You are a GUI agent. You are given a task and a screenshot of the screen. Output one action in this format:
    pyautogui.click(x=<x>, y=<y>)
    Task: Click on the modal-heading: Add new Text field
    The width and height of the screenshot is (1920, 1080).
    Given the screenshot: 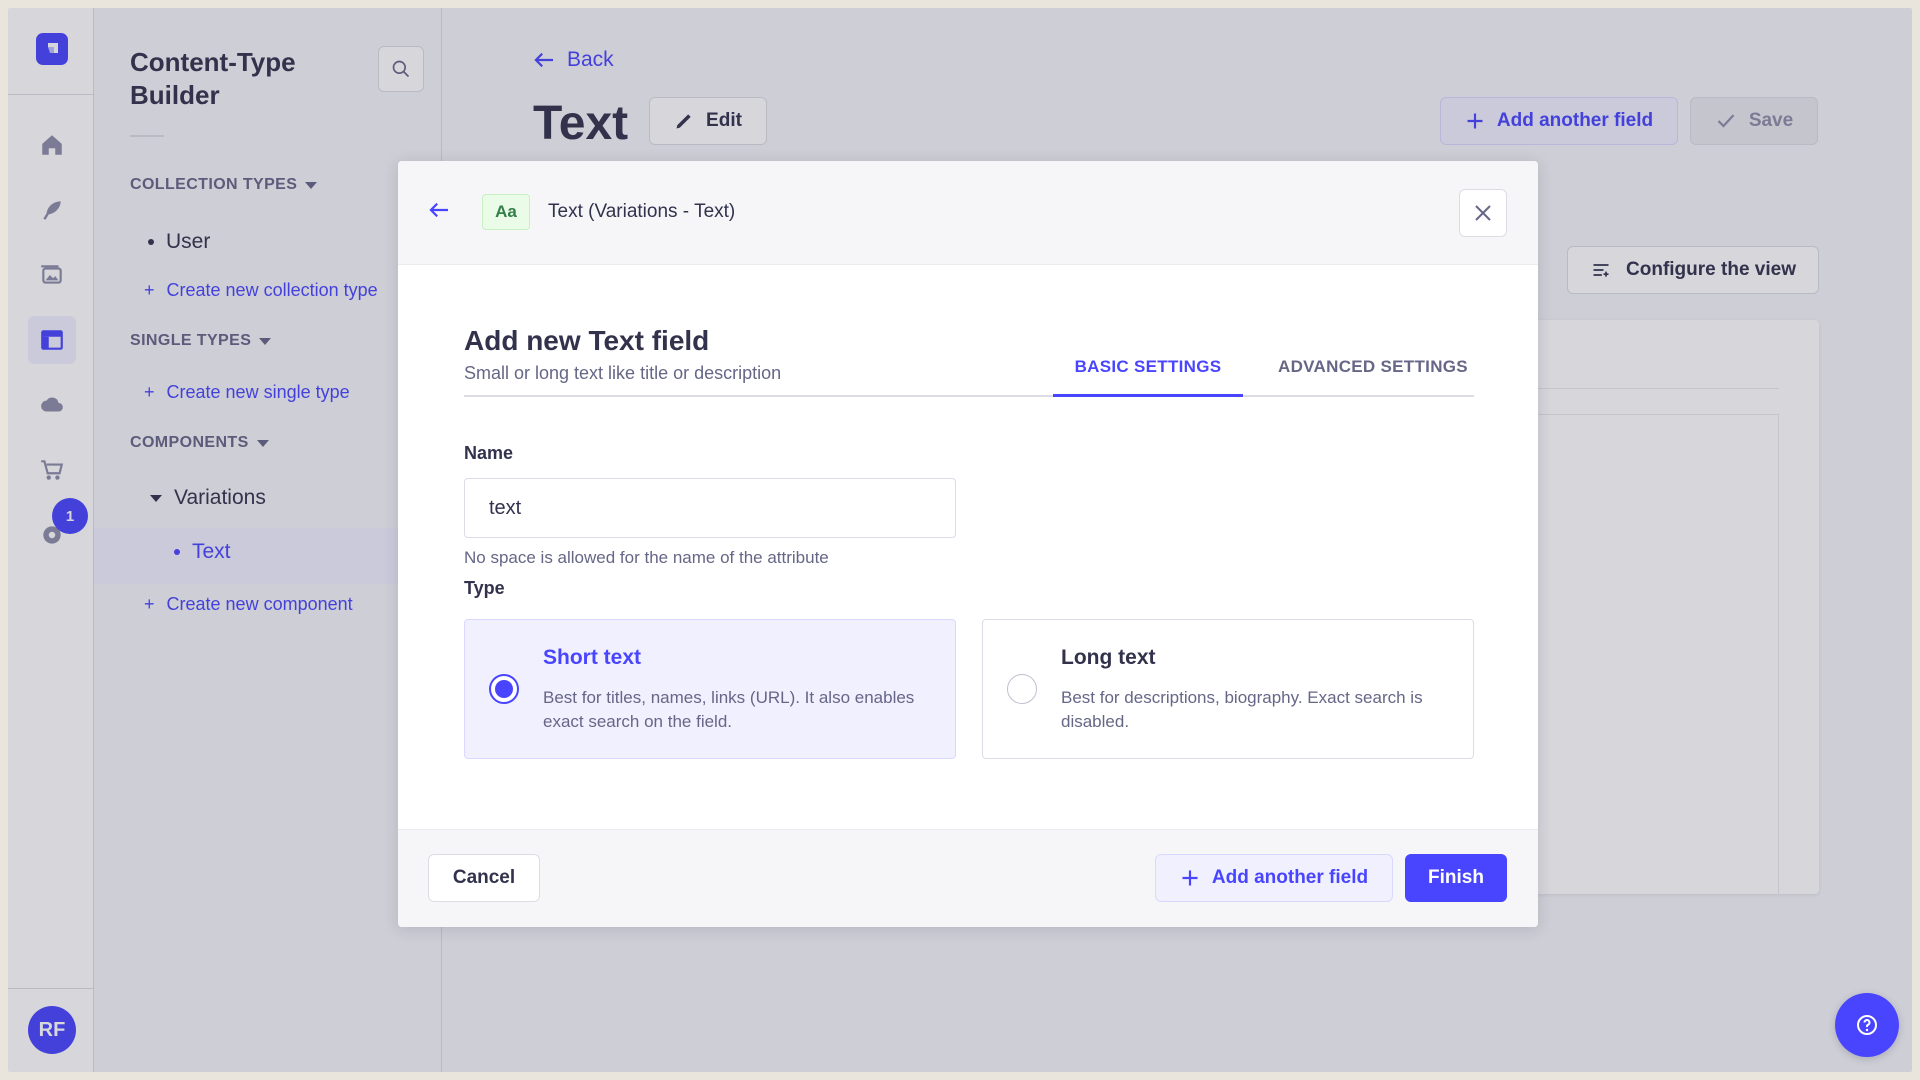 What is the action you would take?
    pyautogui.click(x=587, y=340)
    